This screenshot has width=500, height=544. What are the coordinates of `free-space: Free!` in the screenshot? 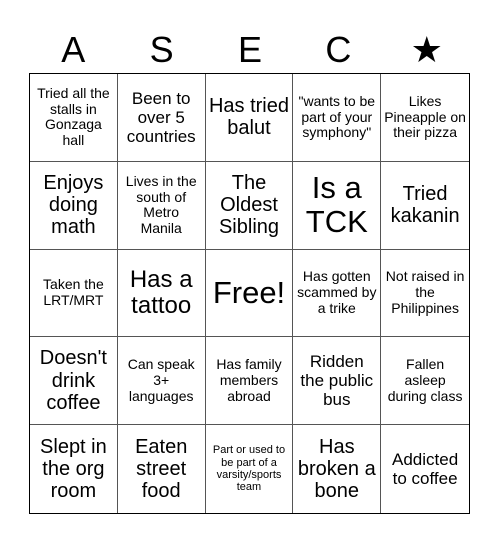 It's located at (249, 293).